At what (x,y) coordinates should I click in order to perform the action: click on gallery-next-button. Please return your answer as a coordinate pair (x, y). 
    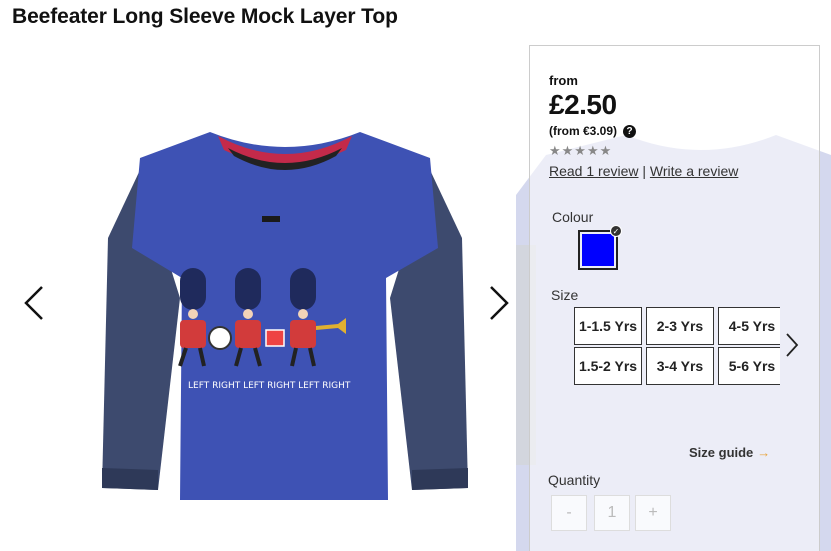
    Looking at the image, I should click on (499, 303).